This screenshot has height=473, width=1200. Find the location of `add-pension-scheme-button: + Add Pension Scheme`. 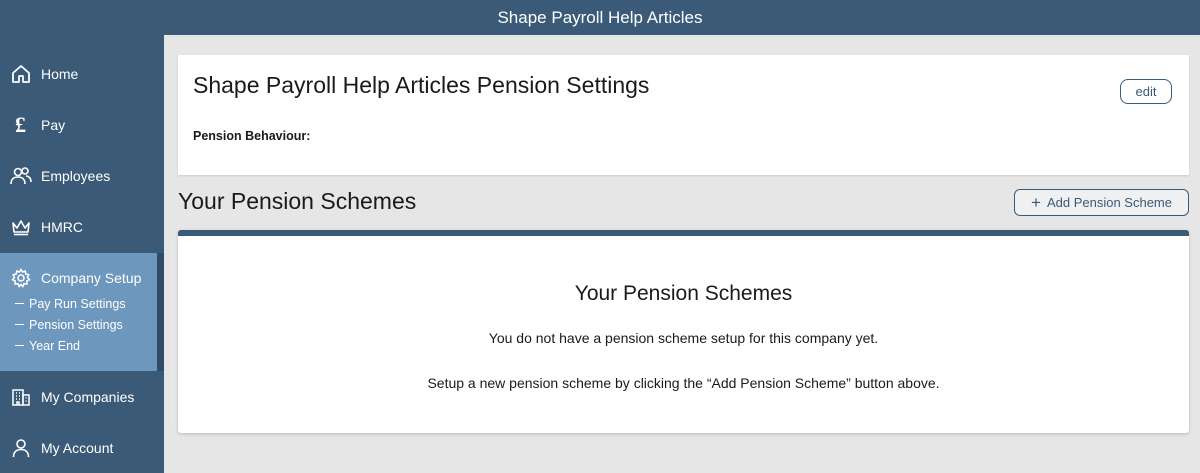

add-pension-scheme-button: + Add Pension Scheme is located at coordinates (1101, 202).